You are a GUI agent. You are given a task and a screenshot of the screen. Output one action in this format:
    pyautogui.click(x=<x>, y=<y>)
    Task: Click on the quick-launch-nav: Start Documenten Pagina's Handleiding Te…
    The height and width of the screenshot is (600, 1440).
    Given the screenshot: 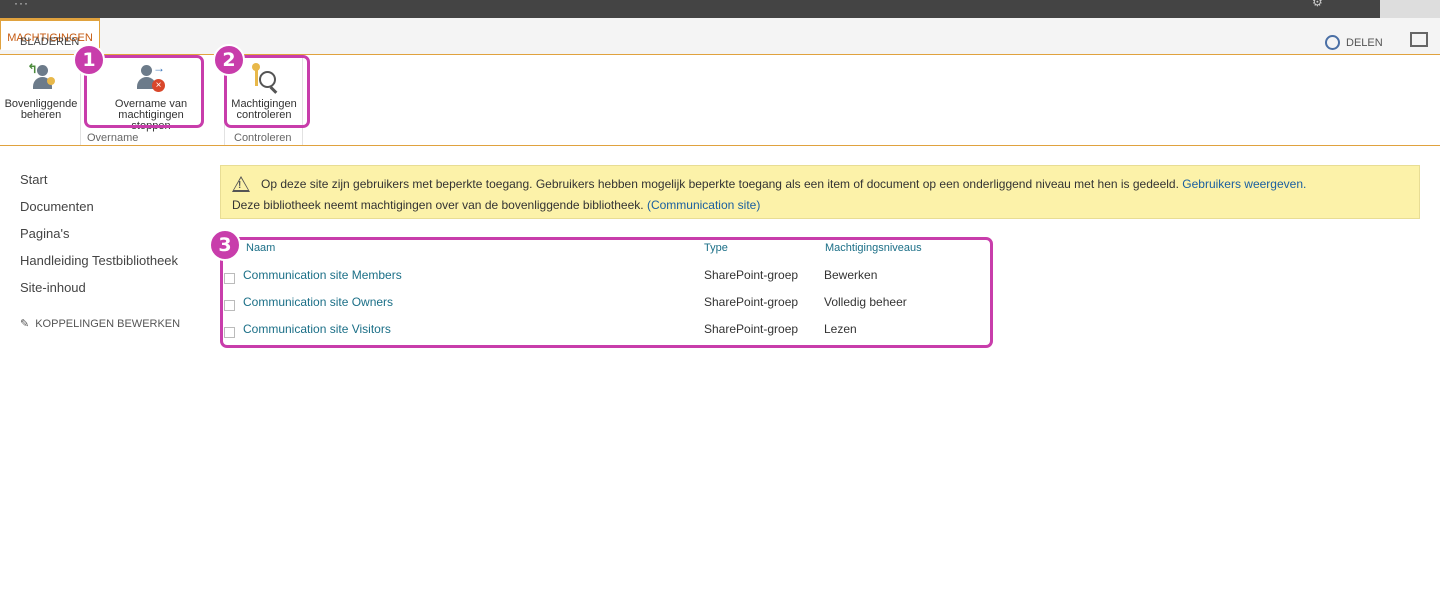 What is the action you would take?
    pyautogui.click(x=100, y=250)
    